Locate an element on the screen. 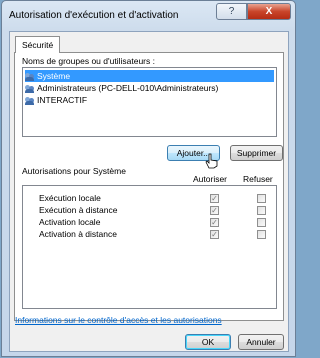  remove-button: Supprimer is located at coordinates (256, 153).